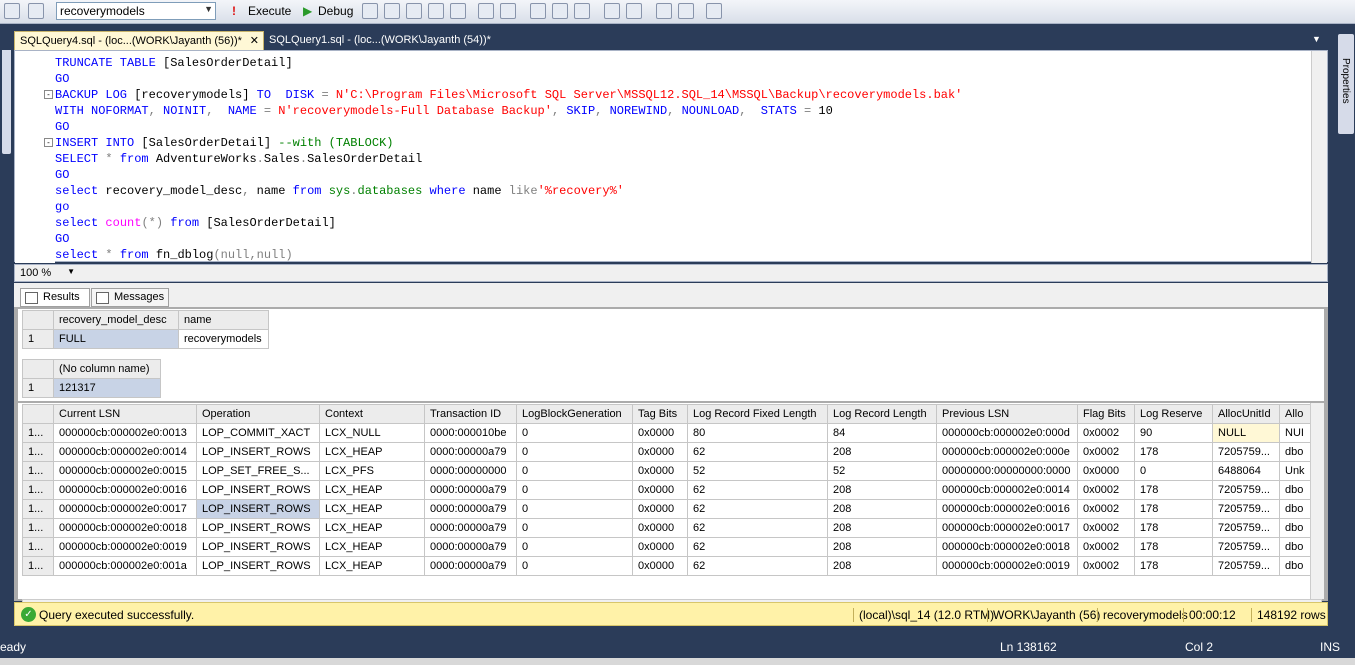 The height and width of the screenshot is (665, 1355). Describe the element at coordinates (612, 11) in the screenshot. I see `comment-icon` at that location.